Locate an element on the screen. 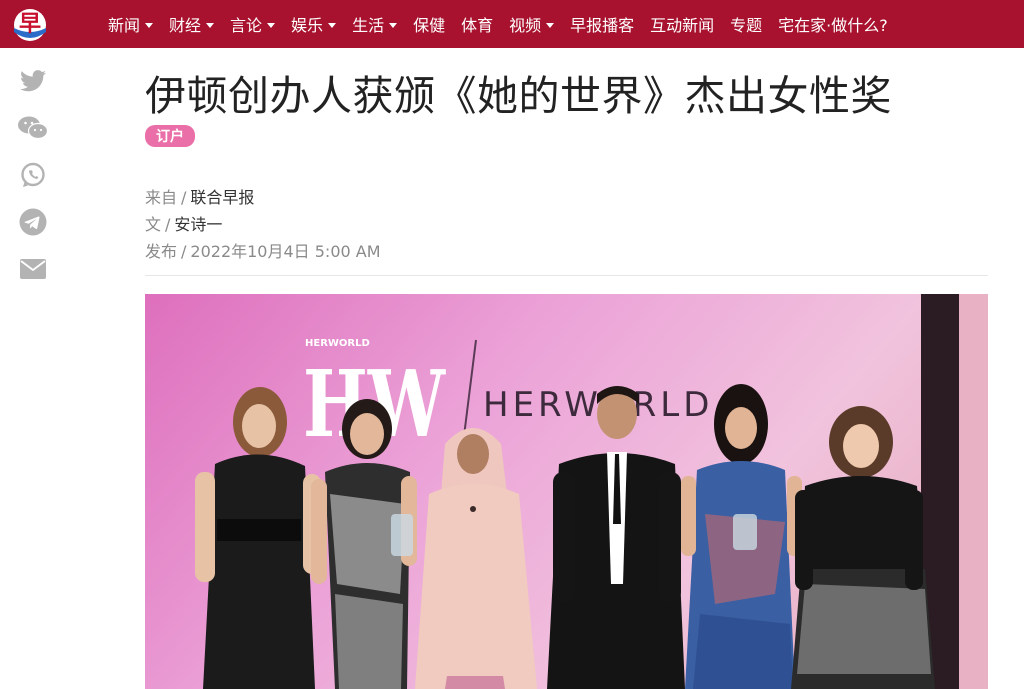  nav-item-11: 宅在家·做什么? is located at coordinates (833, 24).